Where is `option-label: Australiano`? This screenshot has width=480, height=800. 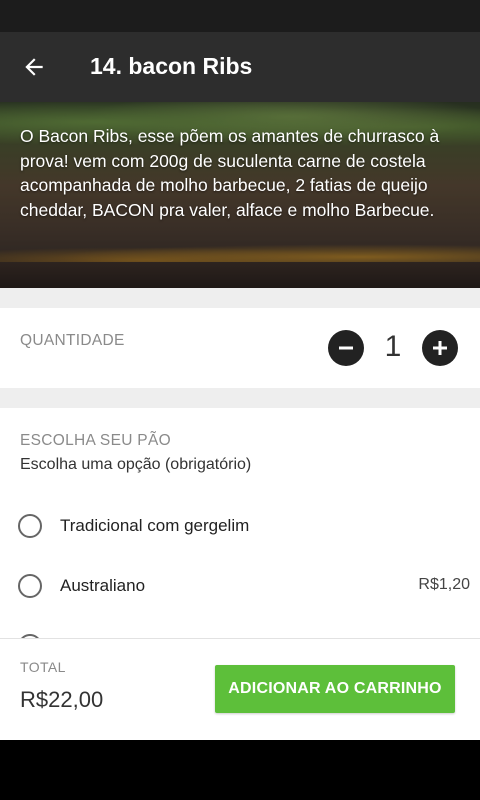
option-label: Australiano is located at coordinates (103, 585).